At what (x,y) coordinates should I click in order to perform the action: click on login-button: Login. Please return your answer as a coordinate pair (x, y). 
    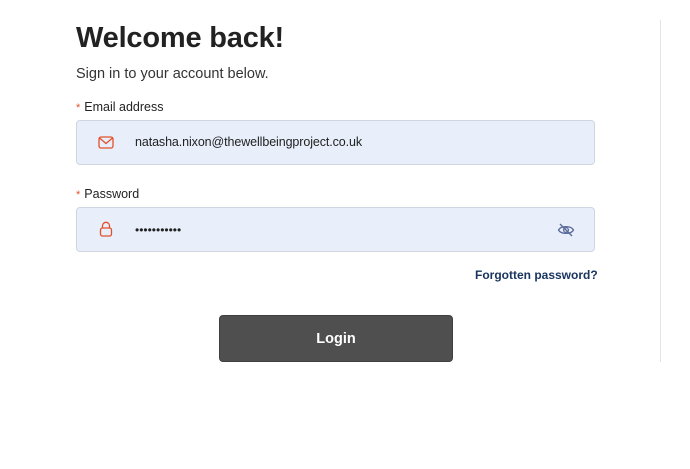
    Looking at the image, I should click on (336, 338).